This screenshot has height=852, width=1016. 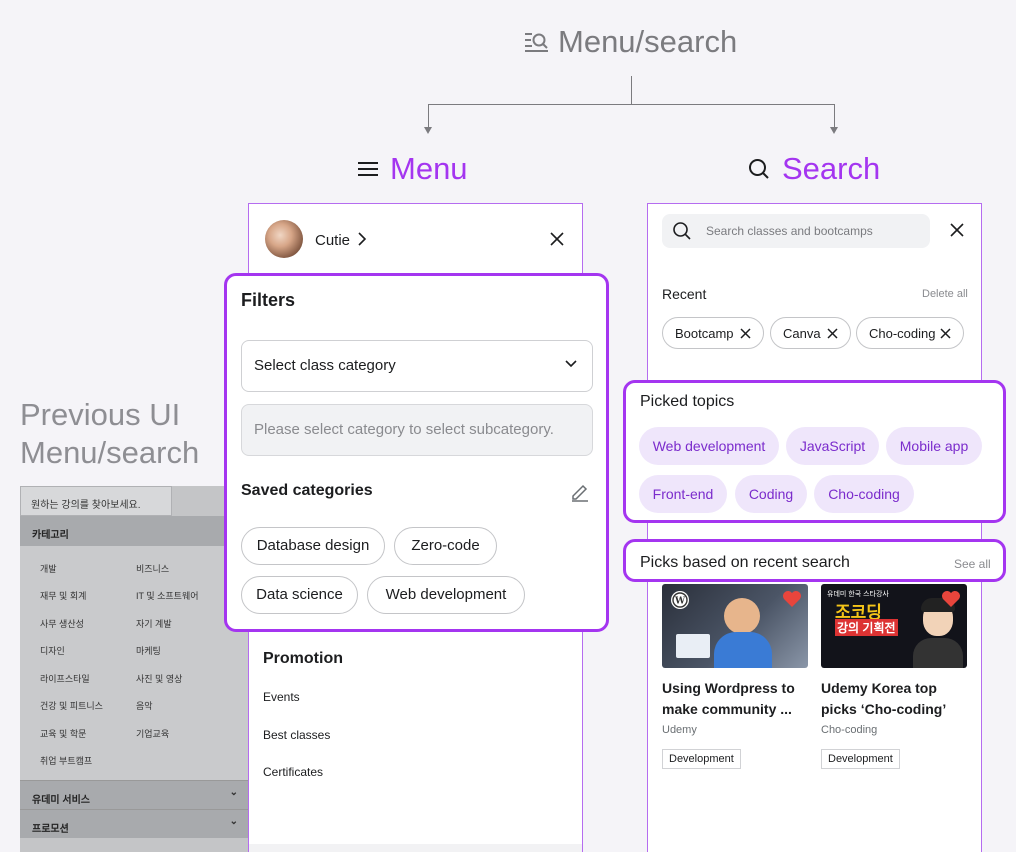 What do you see at coordinates (832, 446) in the screenshot?
I see `topic-chip: JavaScript` at bounding box center [832, 446].